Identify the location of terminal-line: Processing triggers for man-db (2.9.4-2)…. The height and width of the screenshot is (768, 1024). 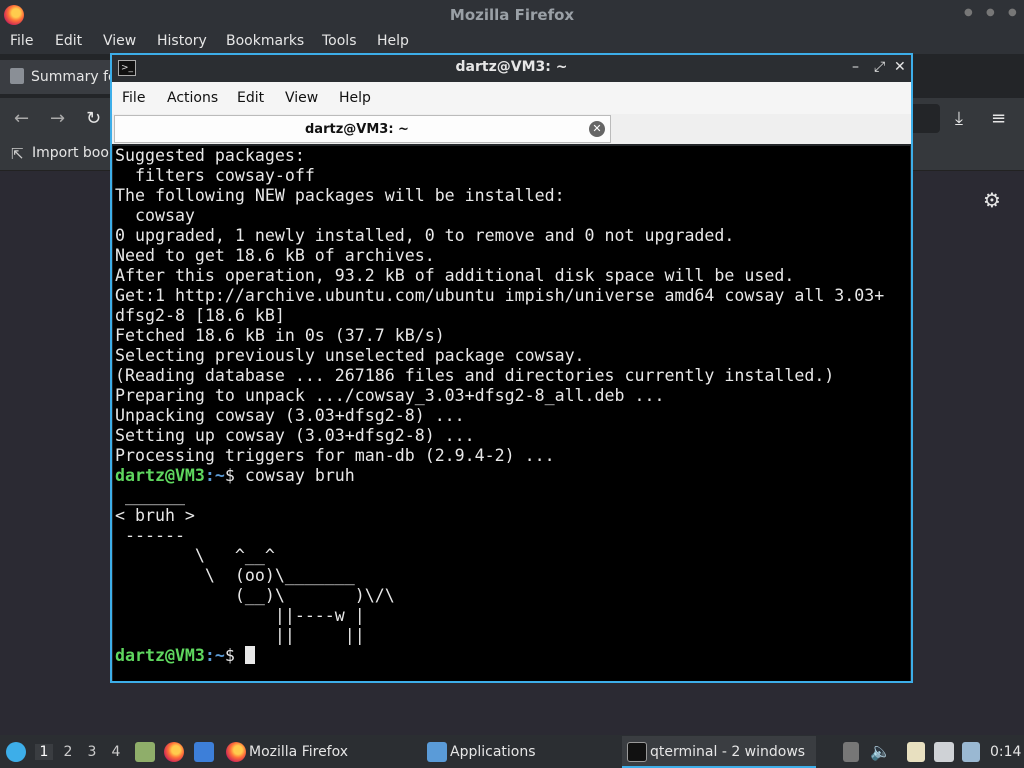
(335, 455).